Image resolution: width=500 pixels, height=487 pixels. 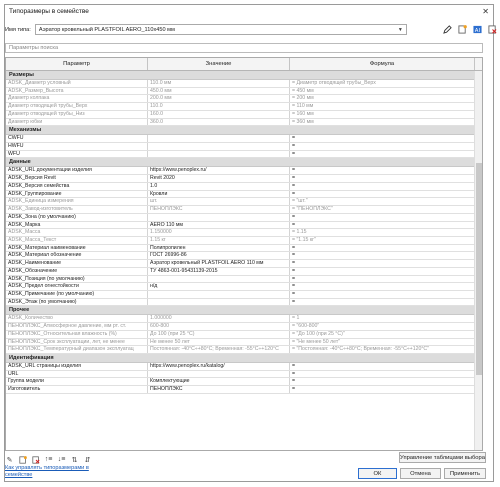 What do you see at coordinates (219, 342) in the screenshot?
I see `value-cell: Не менее 50 лет` at bounding box center [219, 342].